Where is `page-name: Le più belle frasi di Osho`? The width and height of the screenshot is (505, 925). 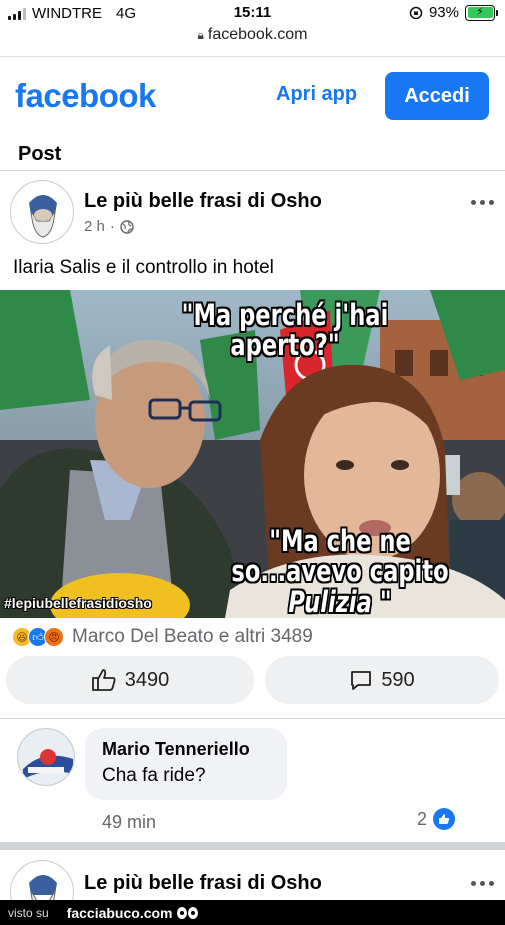 page-name: Le più belle frasi di Osho is located at coordinates (203, 201).